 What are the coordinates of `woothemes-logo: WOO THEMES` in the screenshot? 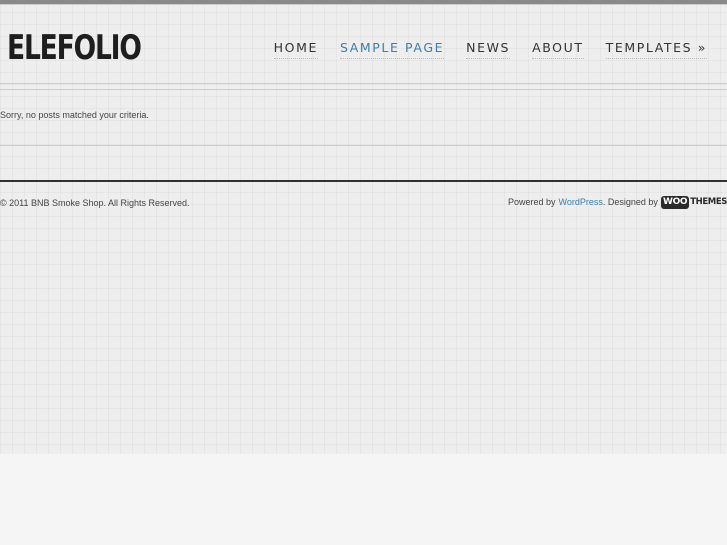 It's located at (693, 202).